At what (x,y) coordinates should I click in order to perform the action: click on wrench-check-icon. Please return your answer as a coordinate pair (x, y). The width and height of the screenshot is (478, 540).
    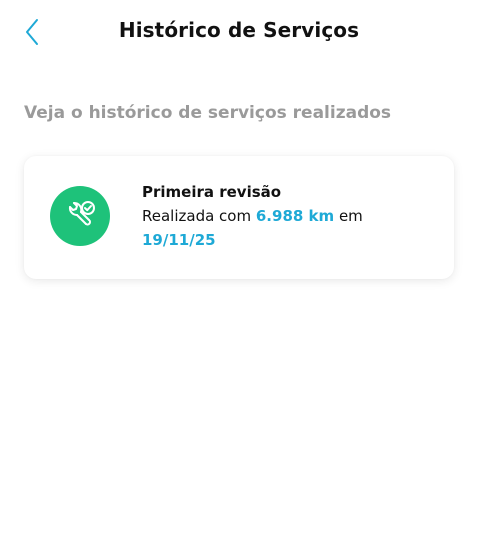
    Looking at the image, I should click on (81, 213).